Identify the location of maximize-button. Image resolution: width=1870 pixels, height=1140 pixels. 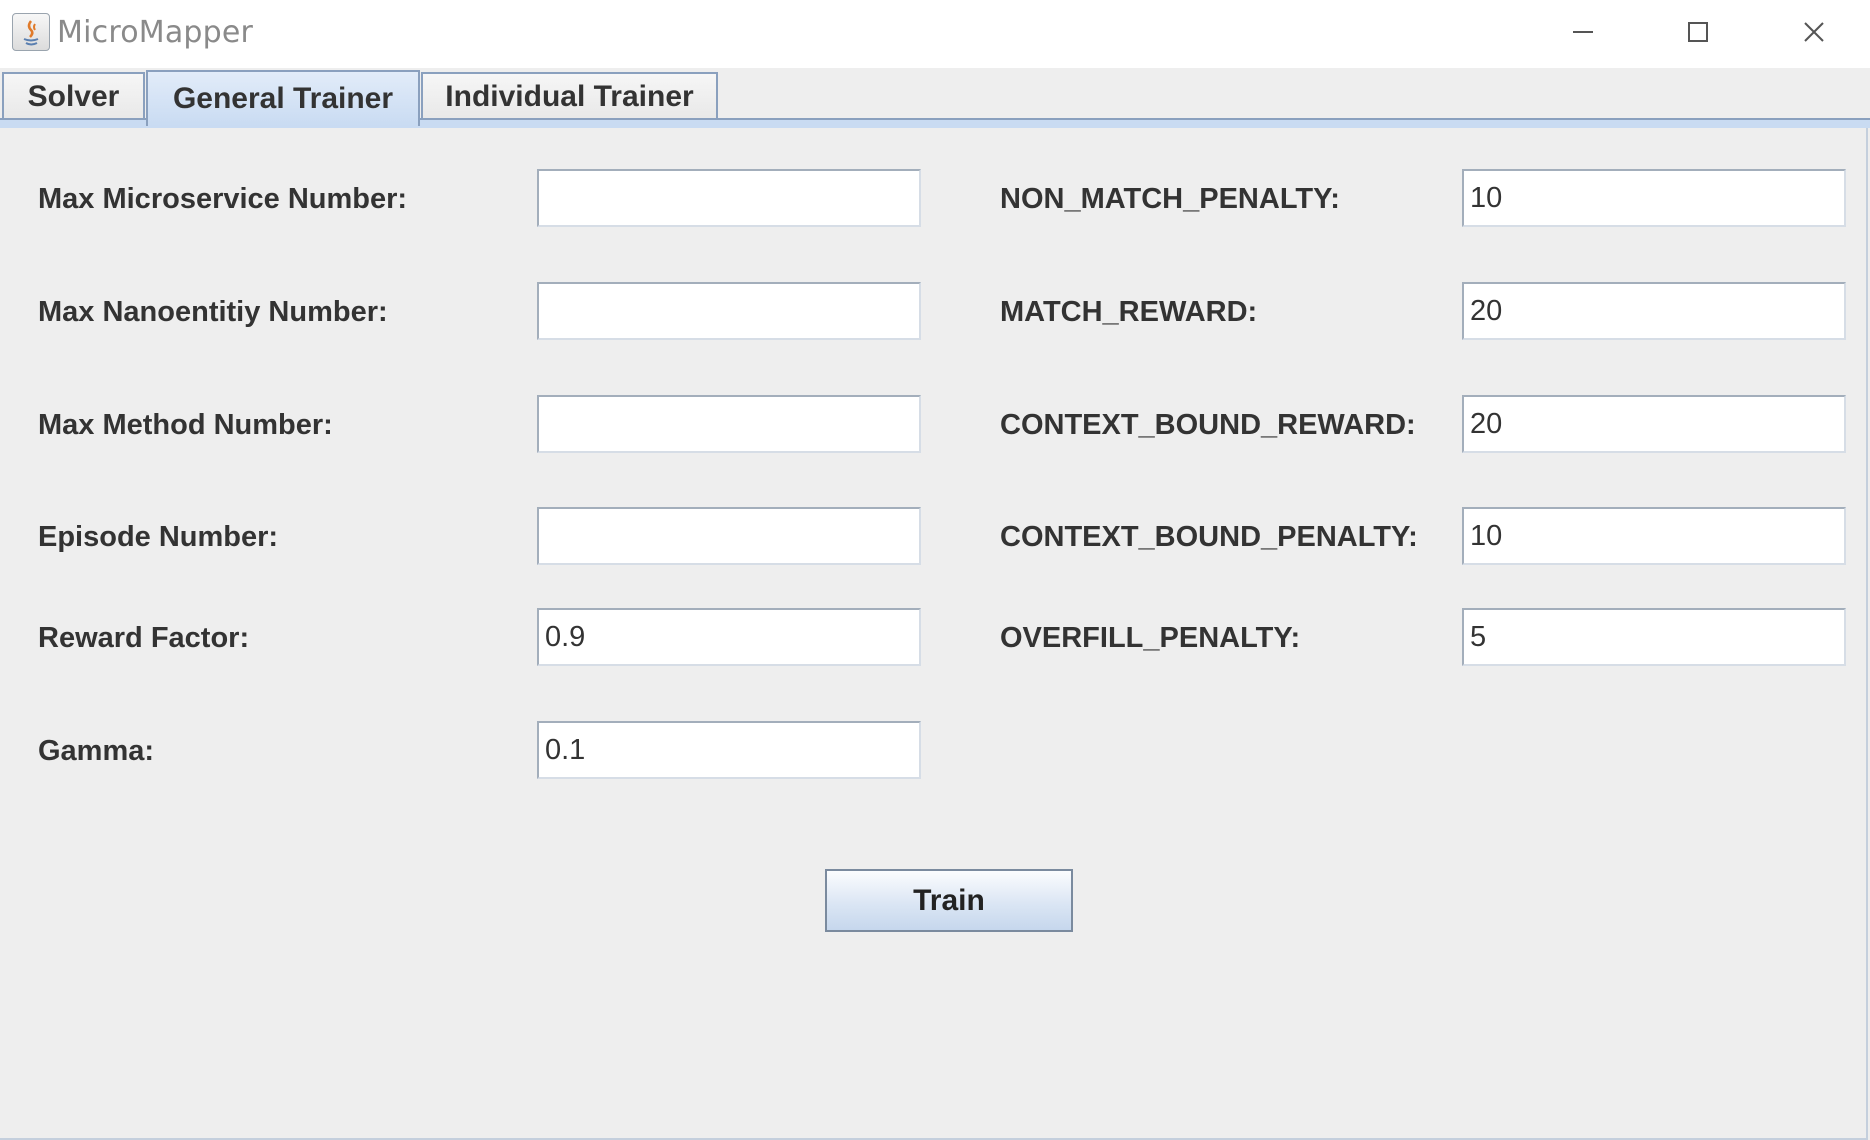
(1698, 32).